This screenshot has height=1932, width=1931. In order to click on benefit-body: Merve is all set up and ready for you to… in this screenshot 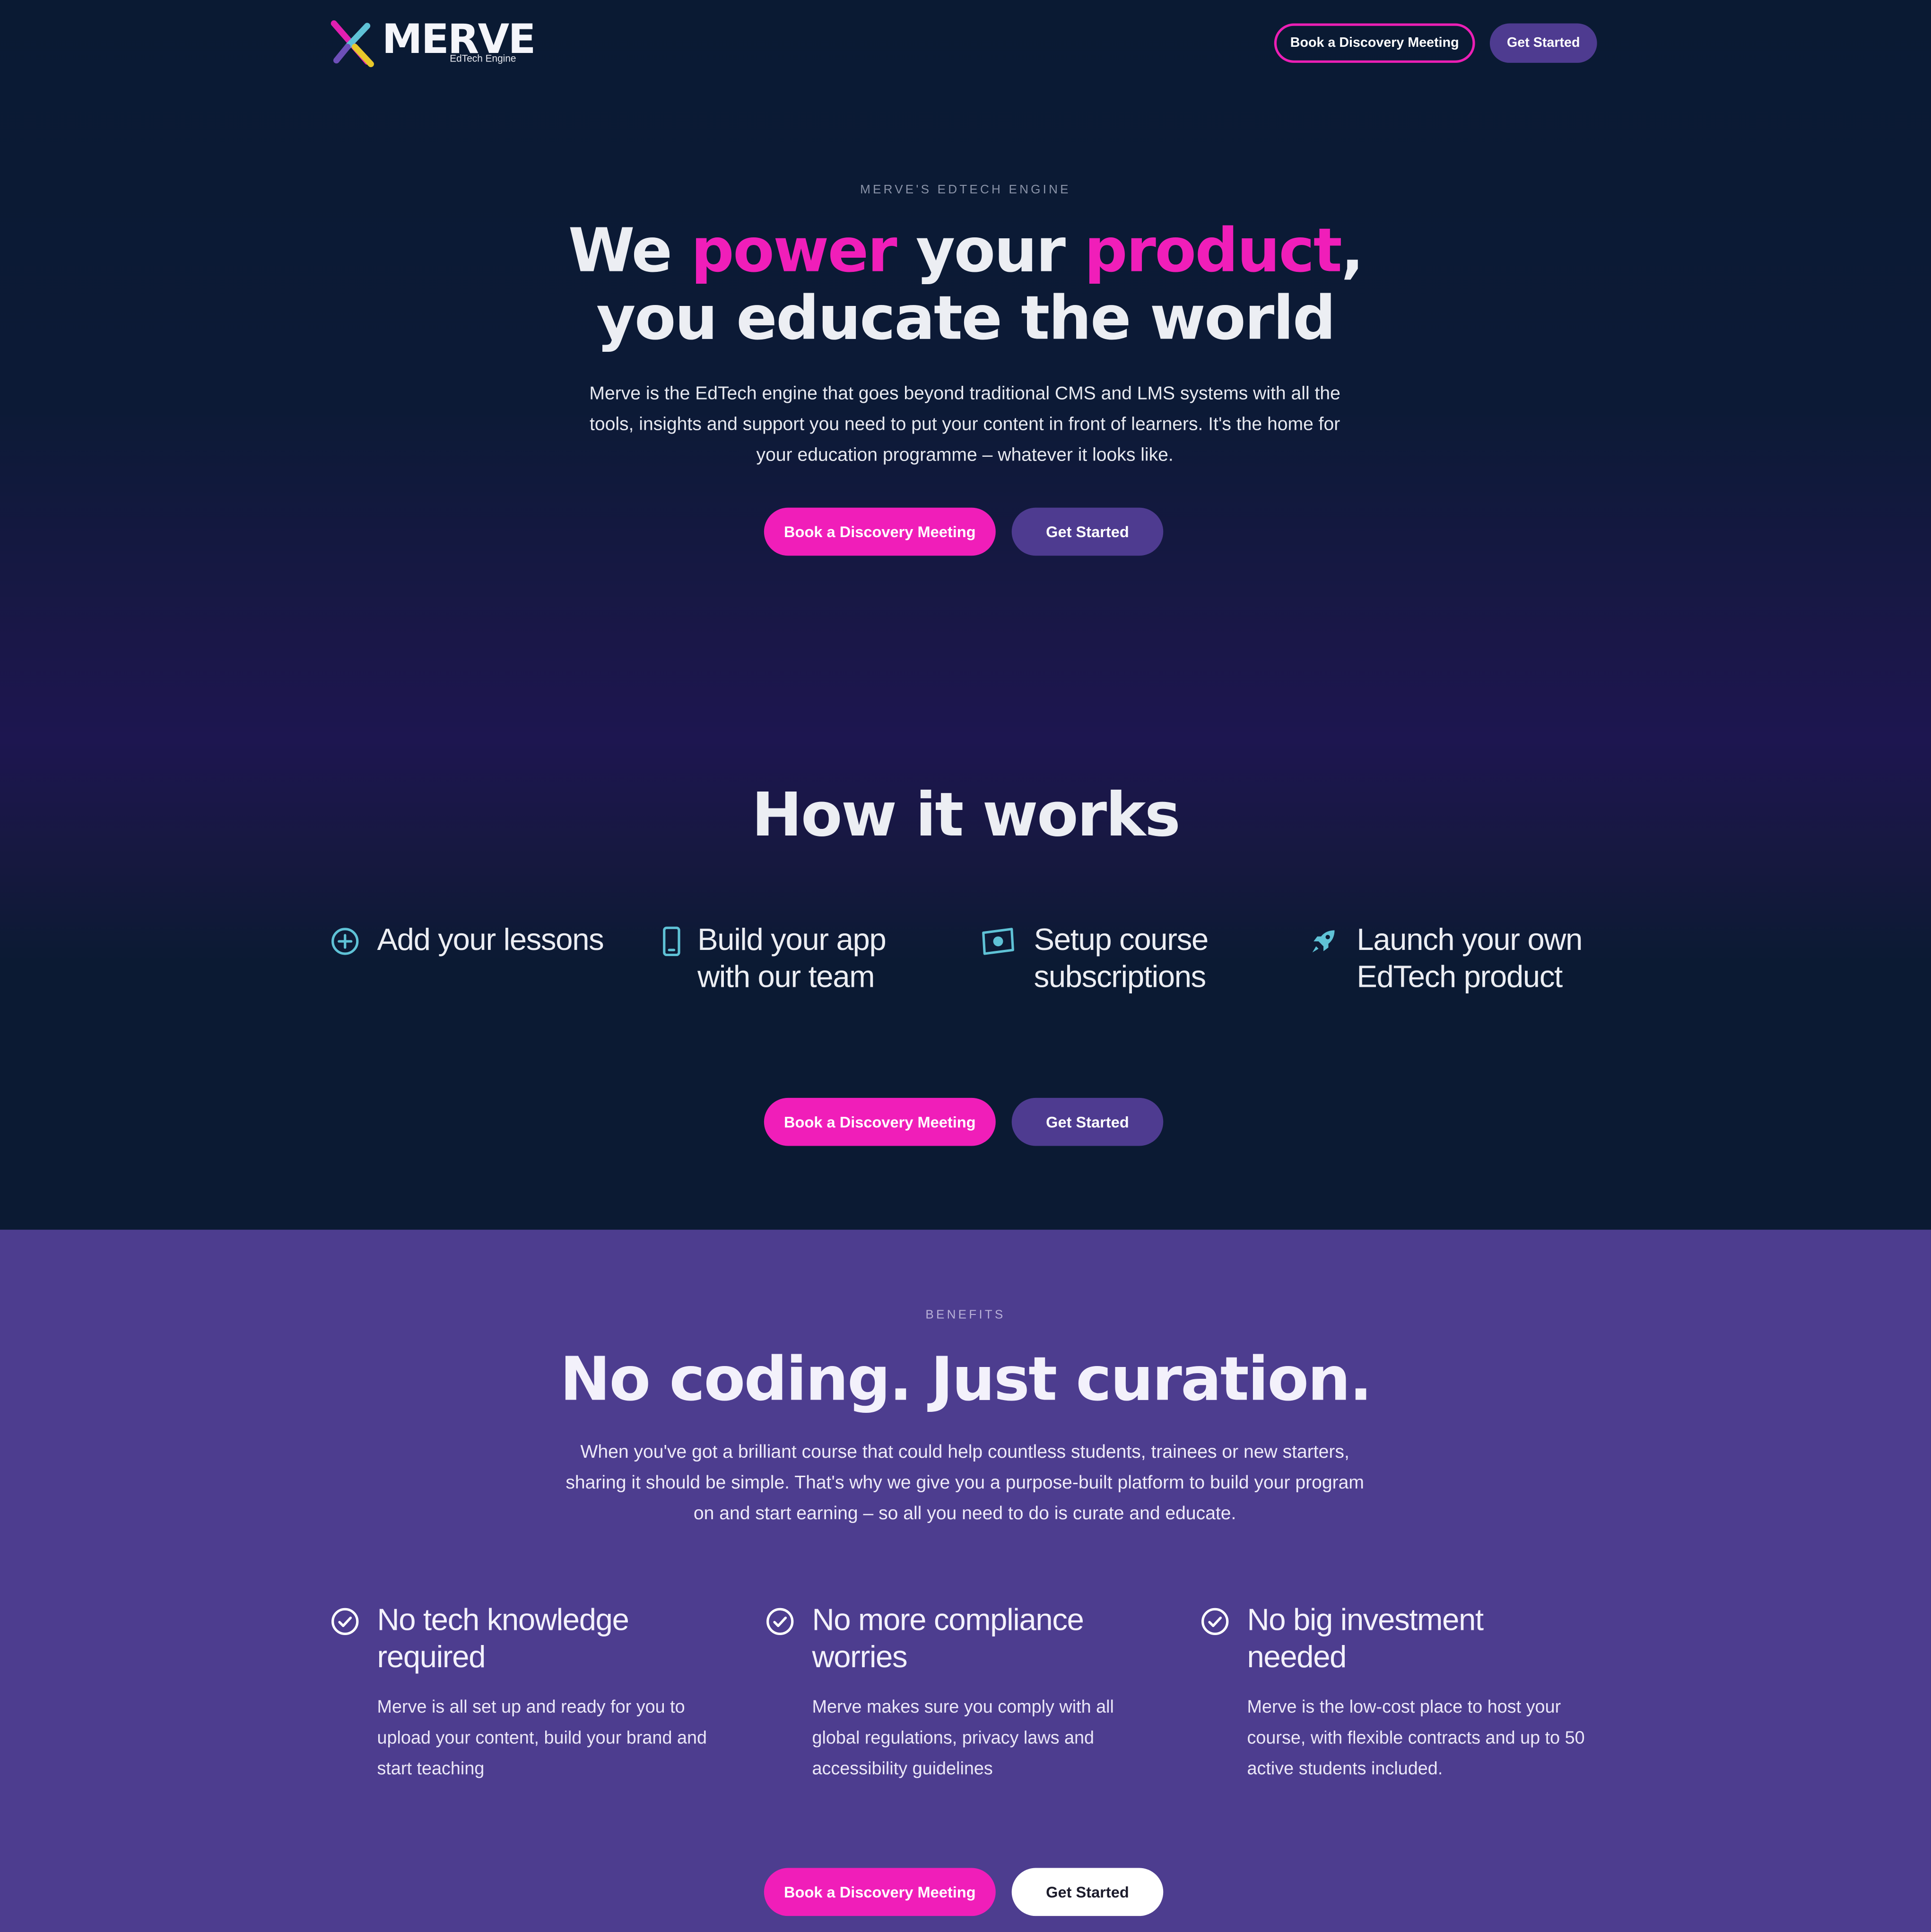, I will do `click(542, 1738)`.